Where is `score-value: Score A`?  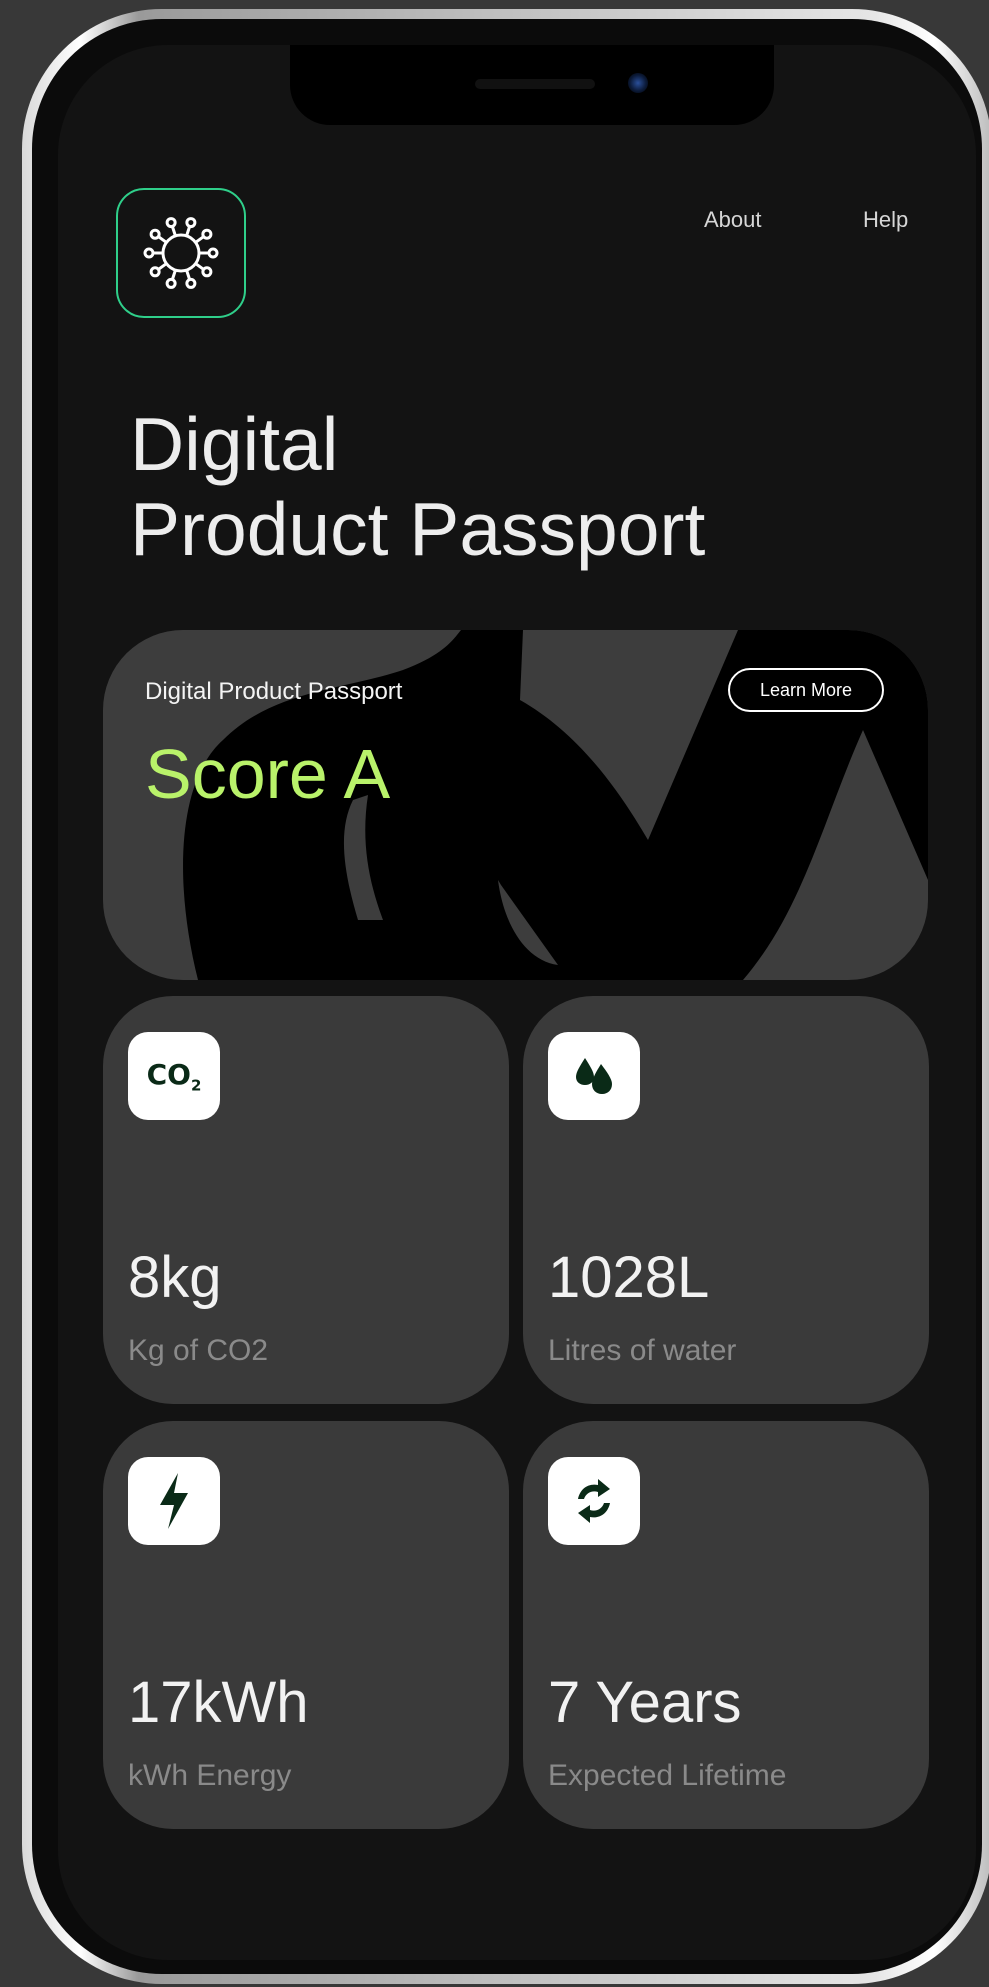
score-value: Score A is located at coordinates (268, 774).